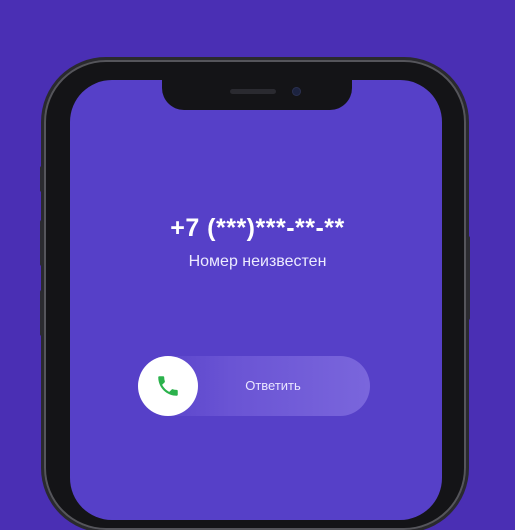 This screenshot has height=530, width=515. Describe the element at coordinates (468, 278) in the screenshot. I see `side-button` at that location.